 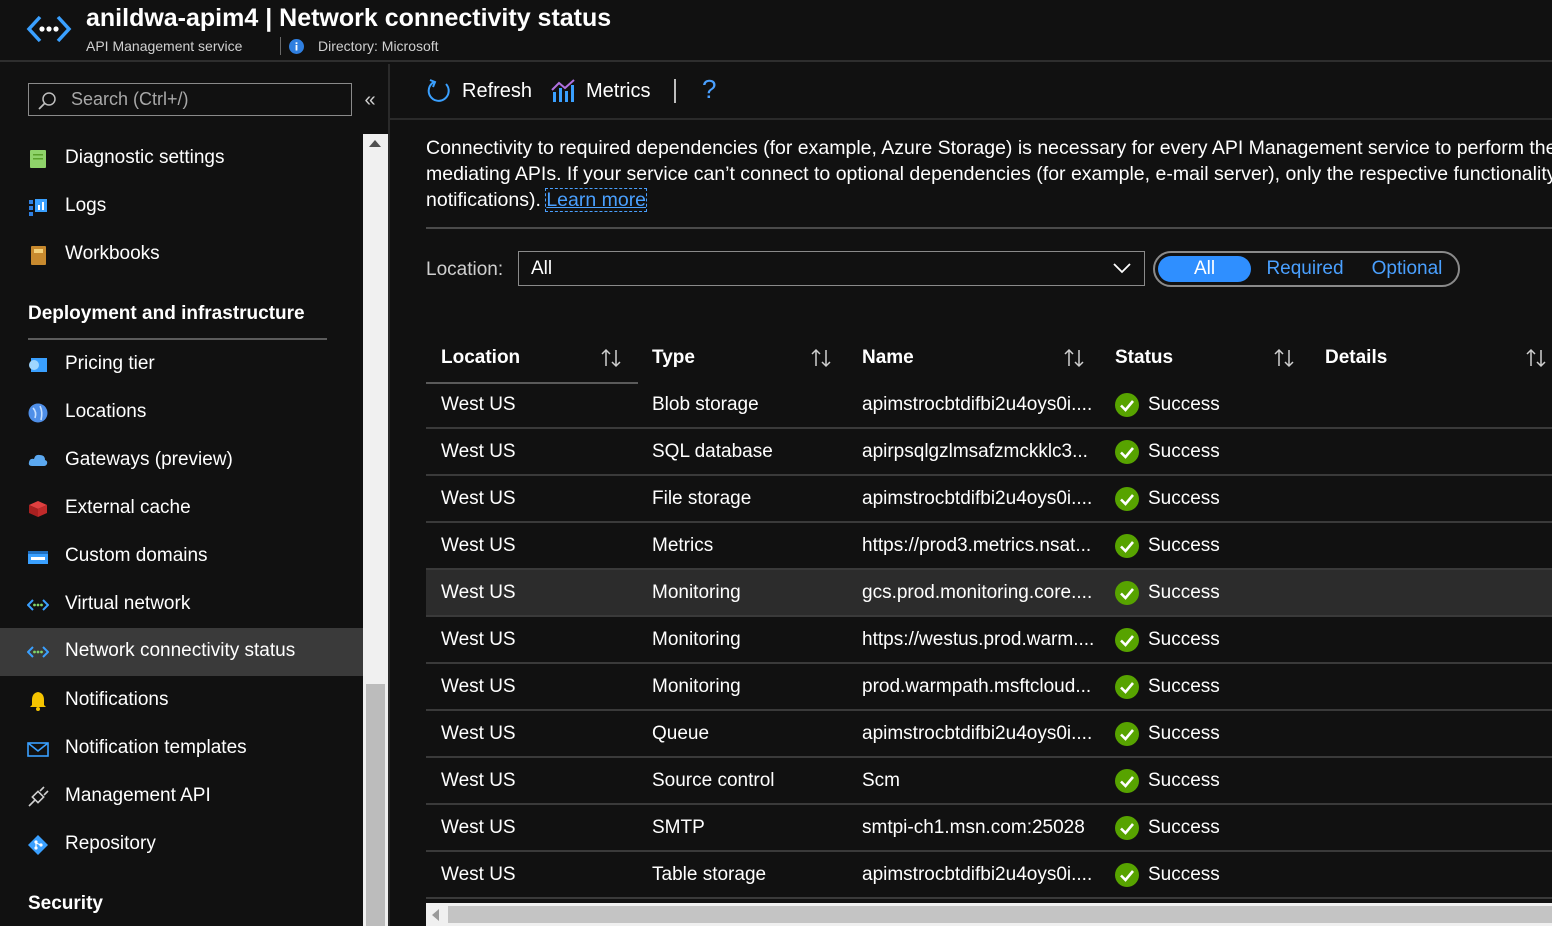 What do you see at coordinates (696, 639) in the screenshot?
I see `cell-type: Monitoring` at bounding box center [696, 639].